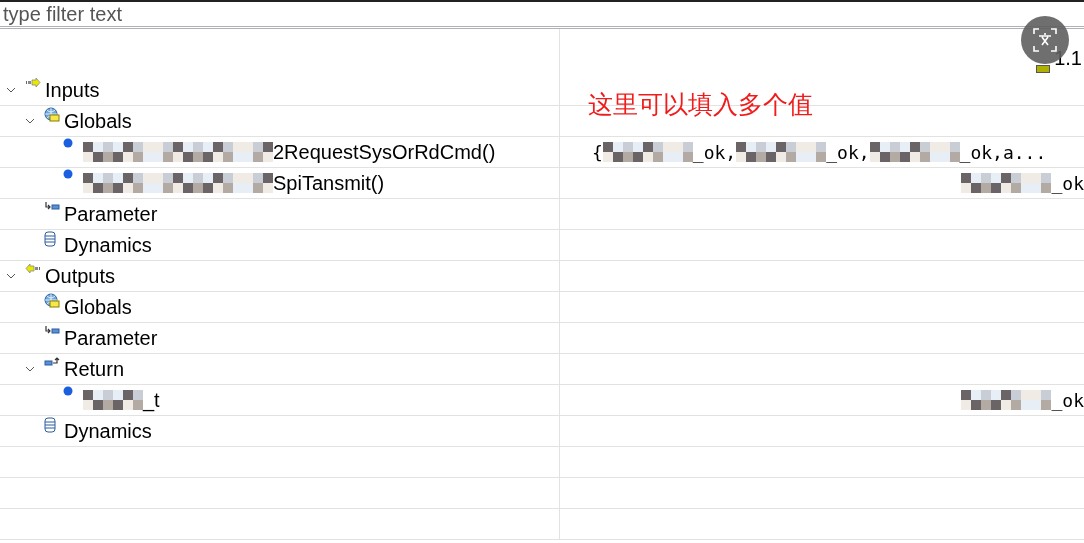 The height and width of the screenshot is (543, 1084). Describe the element at coordinates (33, 83) in the screenshot. I see `input-arrow-icon` at that location.